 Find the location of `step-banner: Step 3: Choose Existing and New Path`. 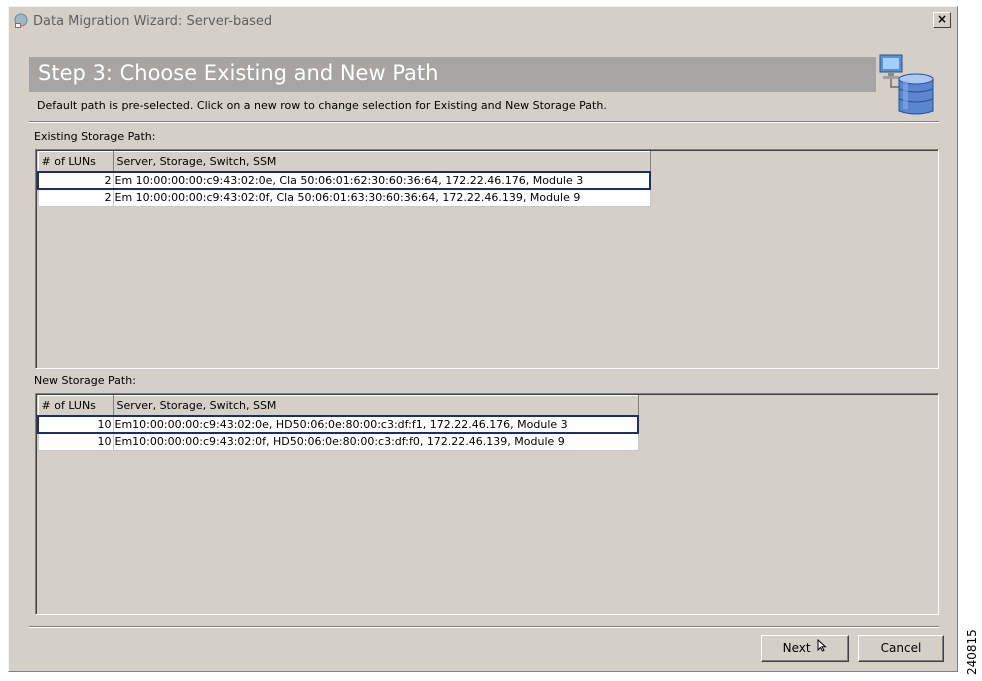

step-banner: Step 3: Choose Existing and New Path is located at coordinates (452, 74).